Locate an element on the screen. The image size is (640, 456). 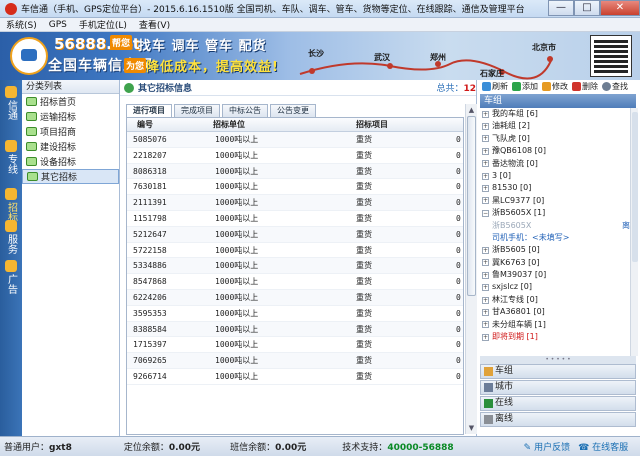
table-cell: 重货 is located at coordinates (364, 187).